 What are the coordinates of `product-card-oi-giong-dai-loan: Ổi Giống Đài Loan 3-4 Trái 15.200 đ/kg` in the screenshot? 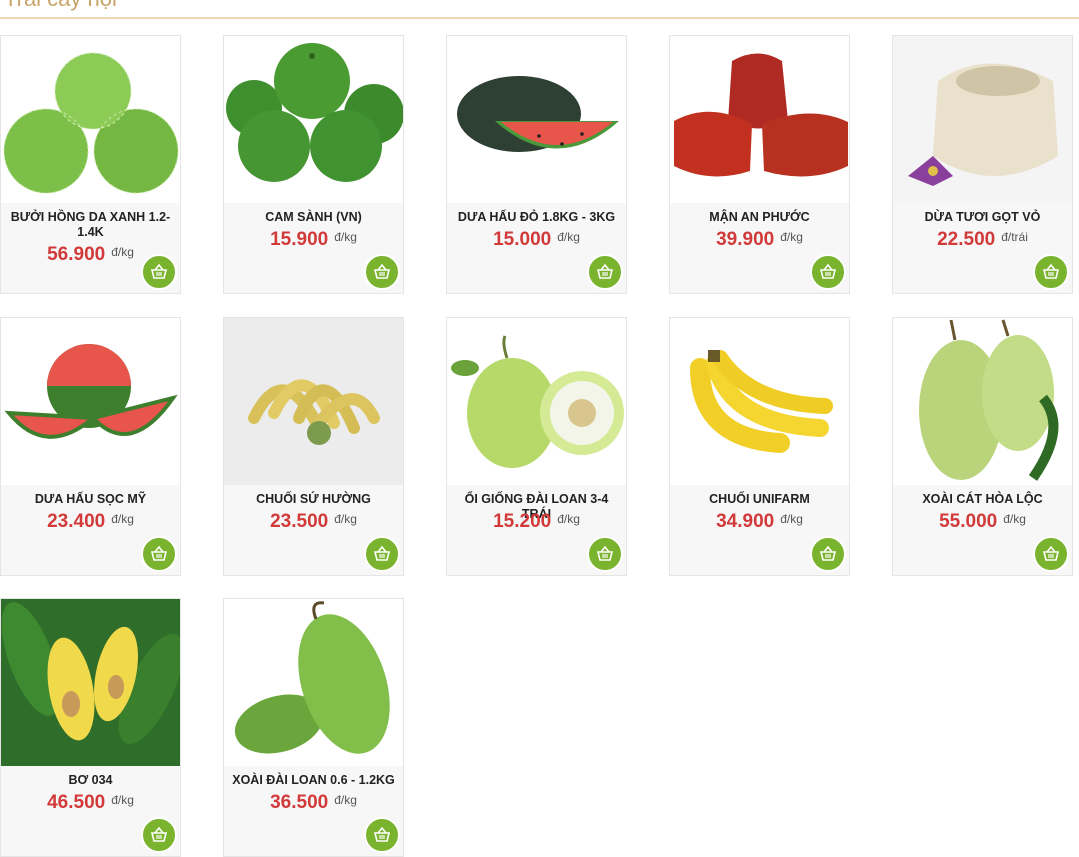 It's located at (536, 446).